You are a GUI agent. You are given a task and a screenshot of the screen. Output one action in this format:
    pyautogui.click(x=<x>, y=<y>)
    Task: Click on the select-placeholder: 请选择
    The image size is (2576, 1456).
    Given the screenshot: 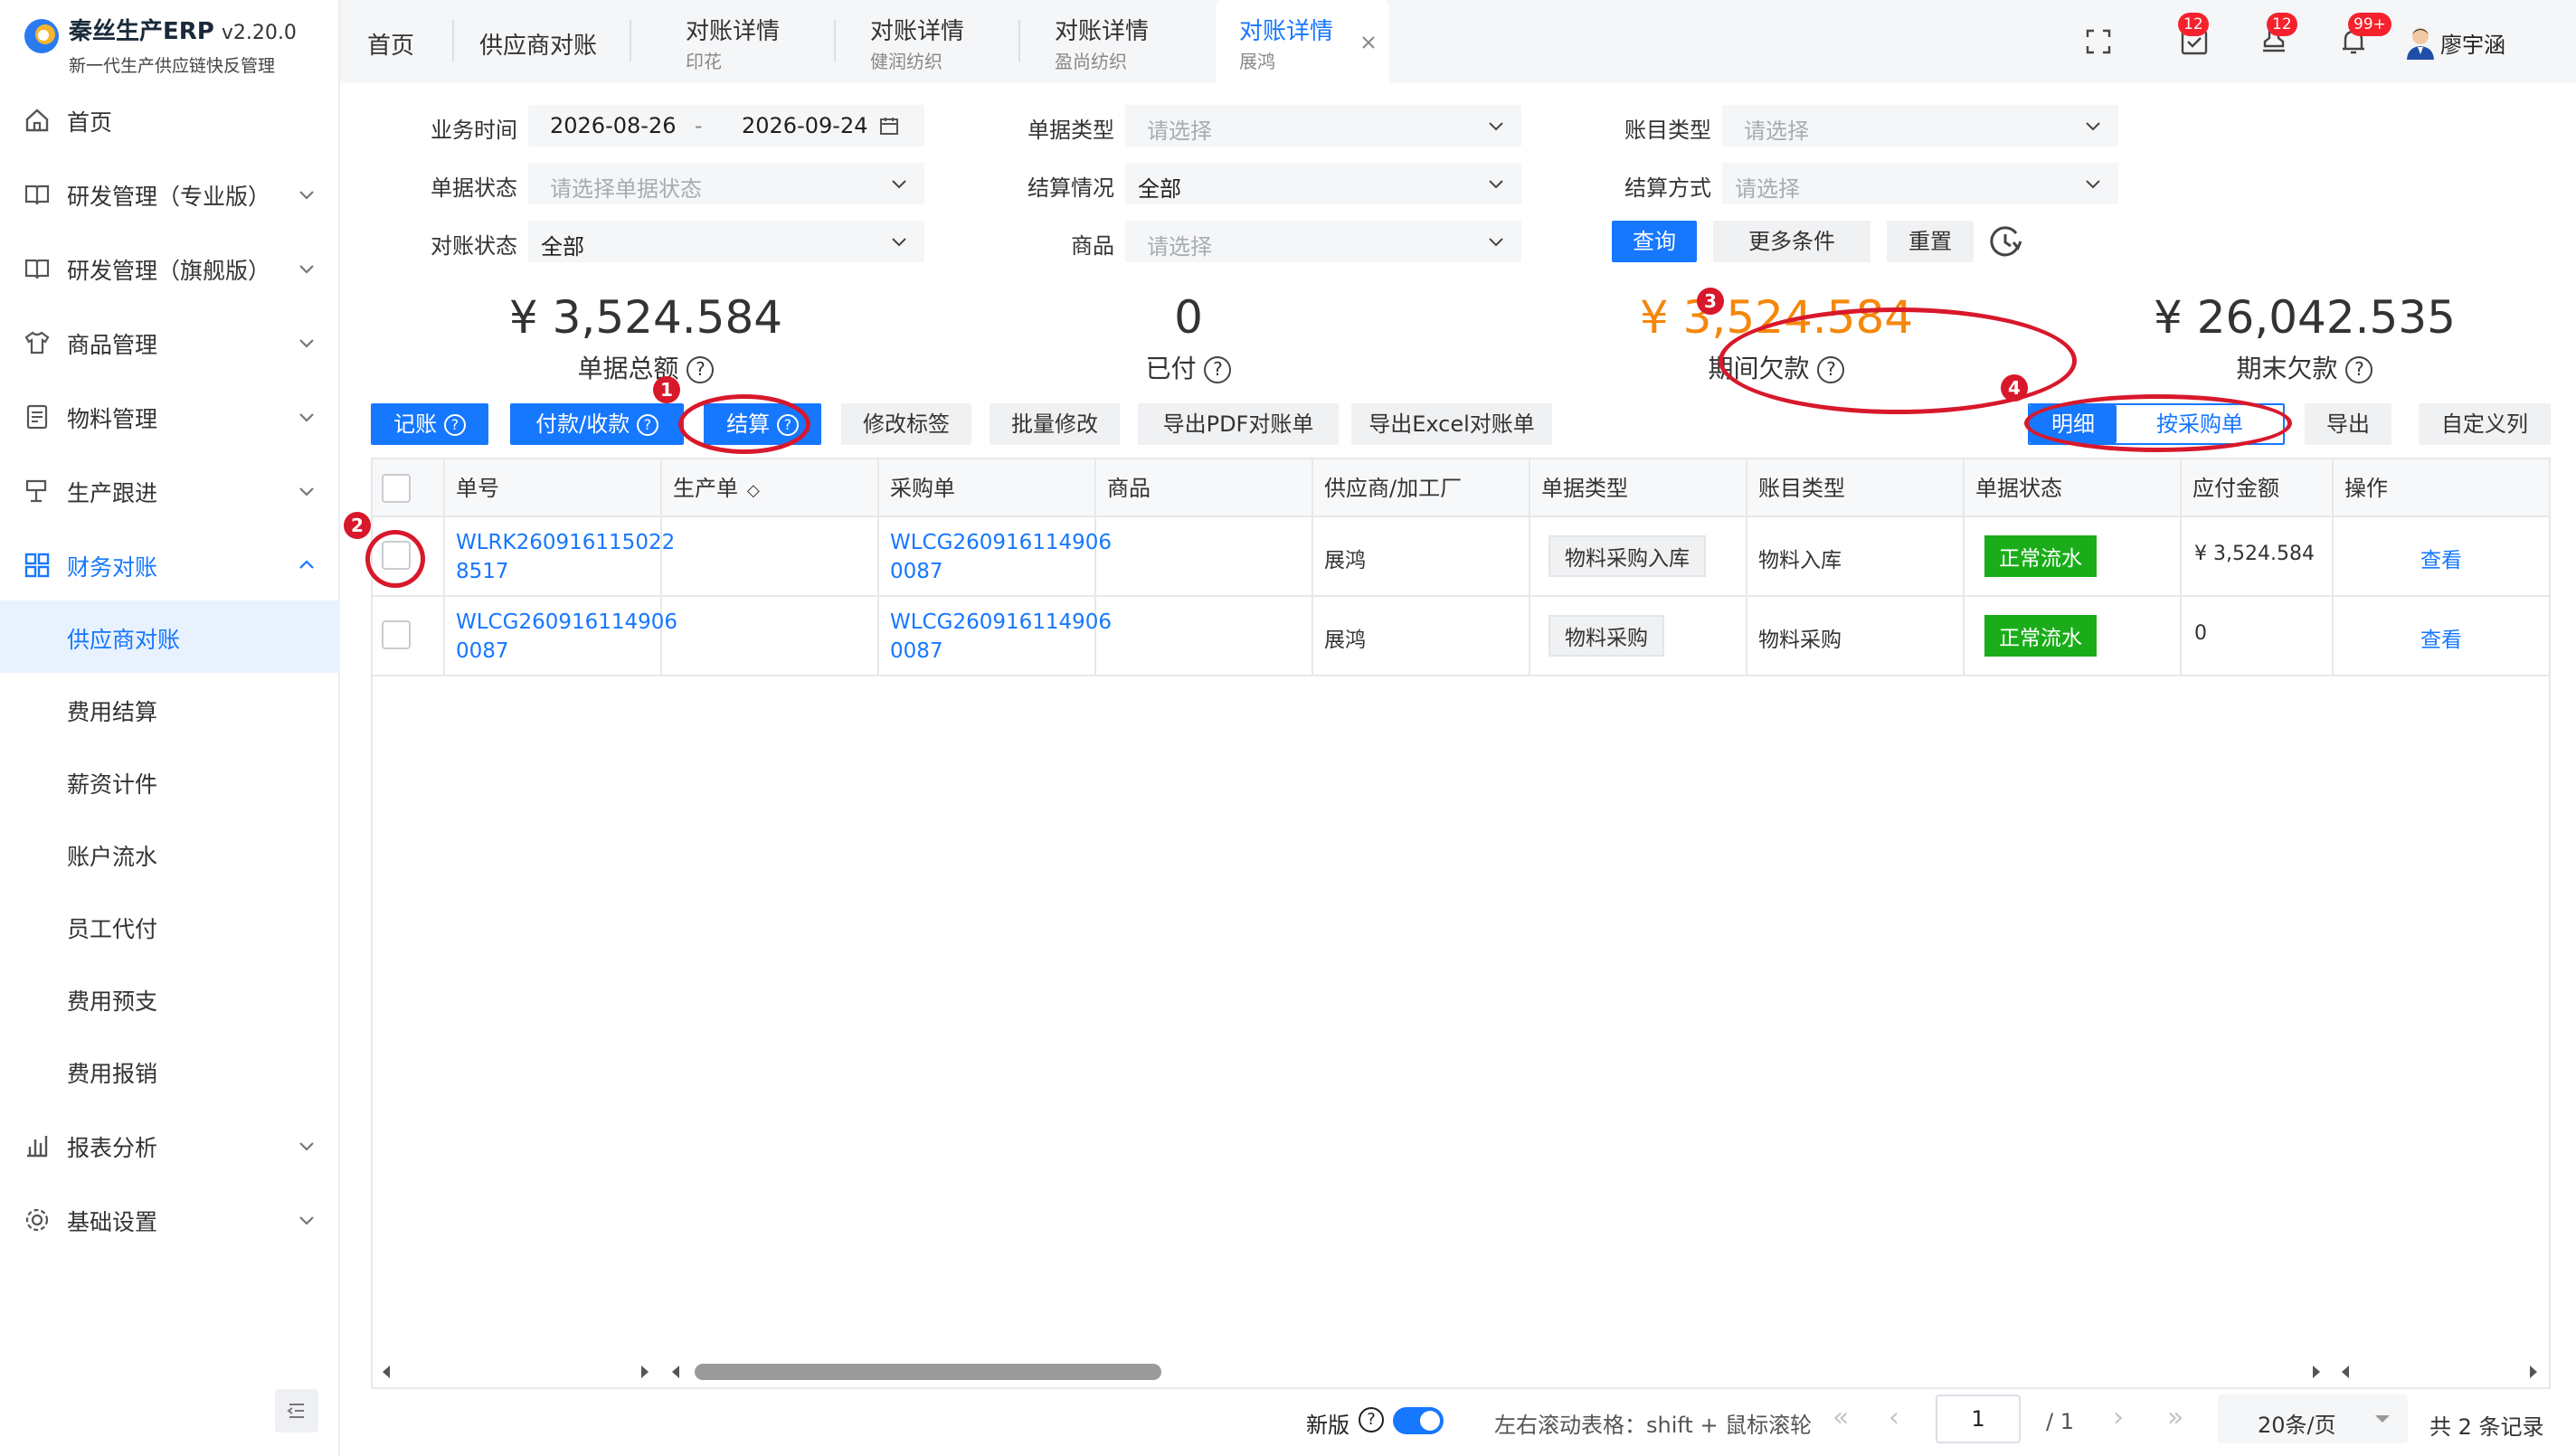 What is the action you would take?
    pyautogui.click(x=1180, y=247)
    